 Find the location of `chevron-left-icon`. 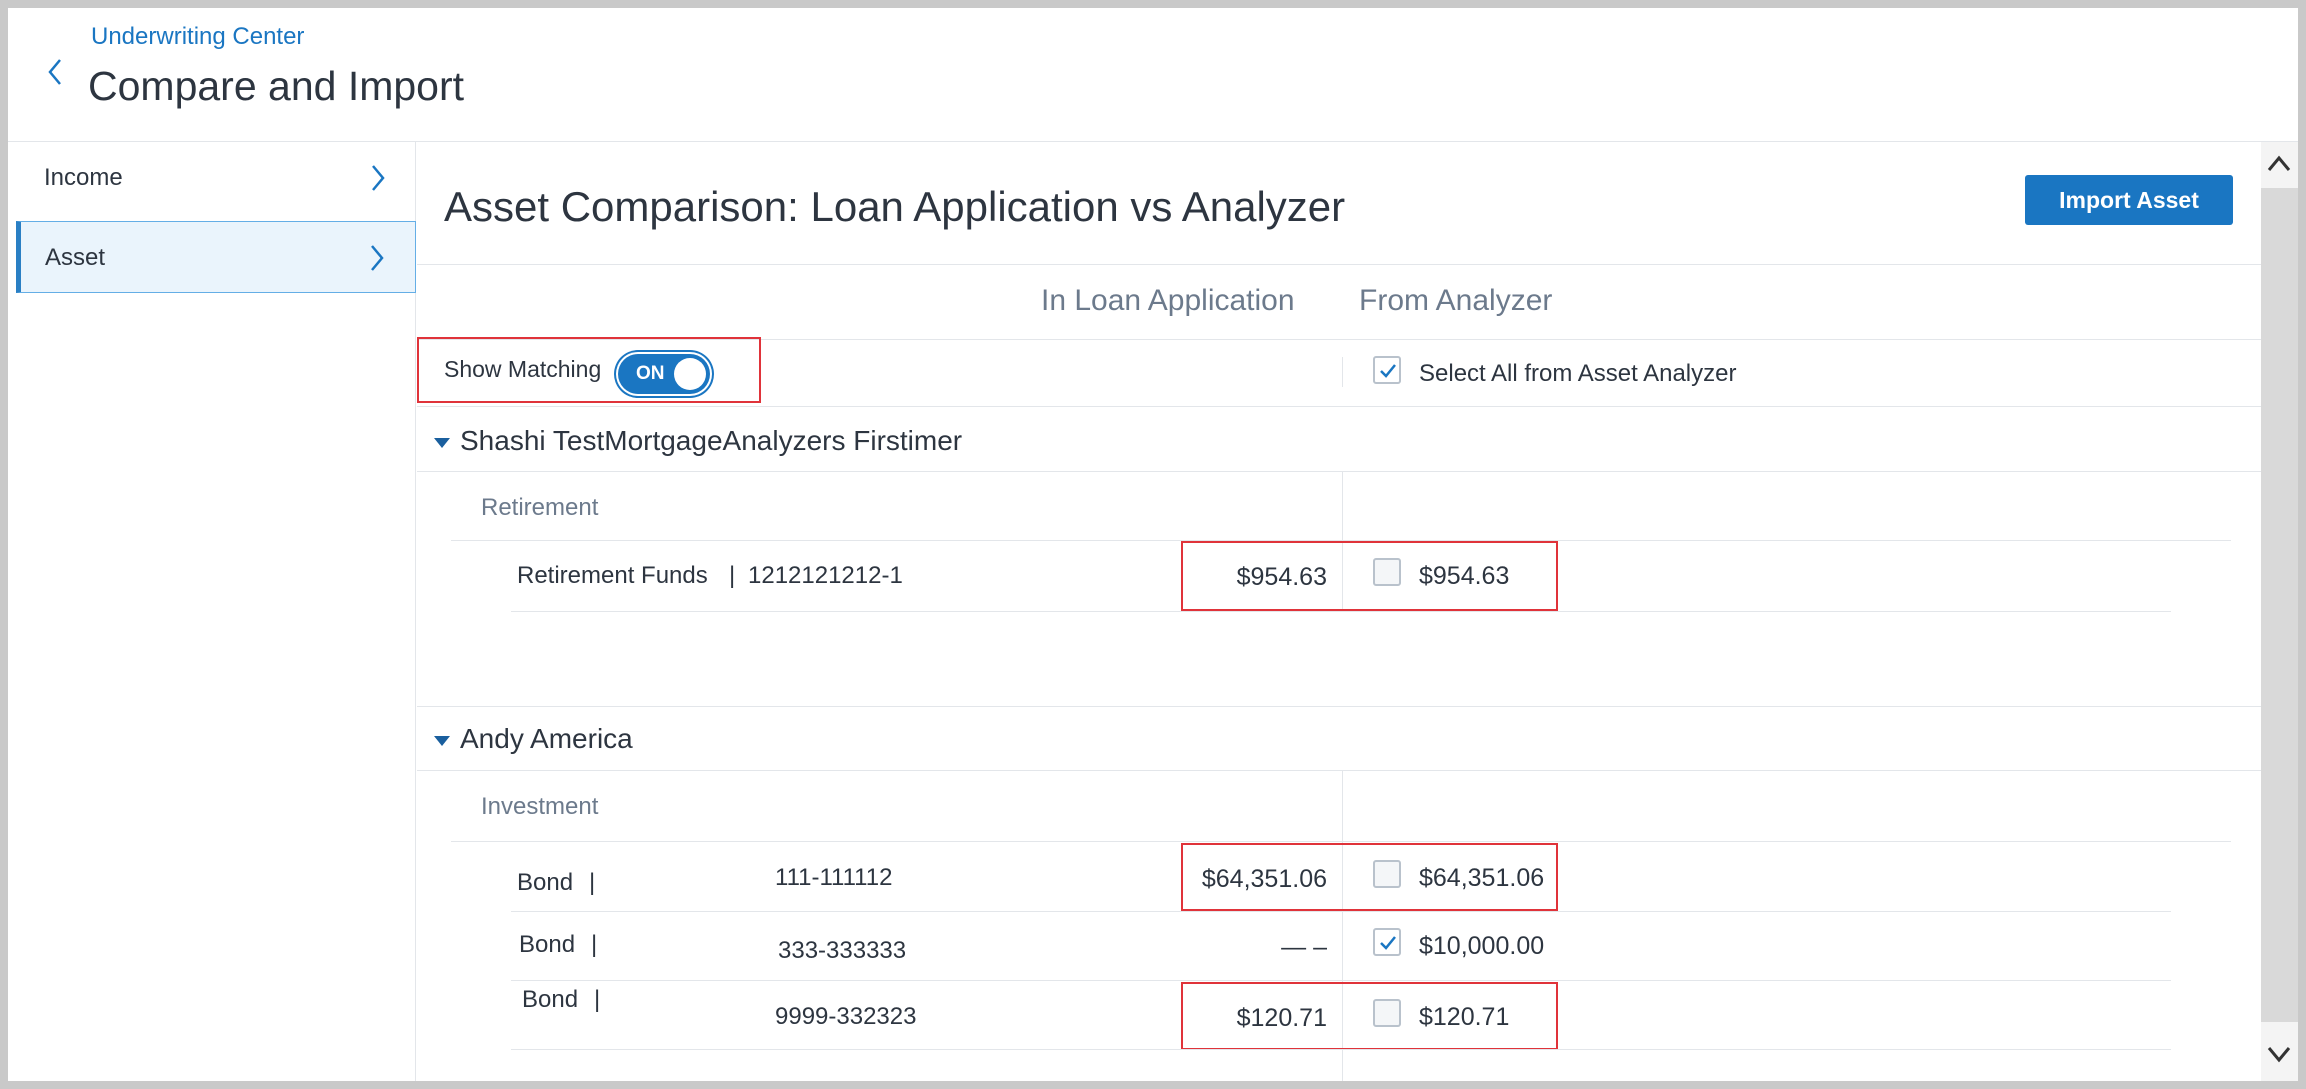

chevron-left-icon is located at coordinates (54, 72).